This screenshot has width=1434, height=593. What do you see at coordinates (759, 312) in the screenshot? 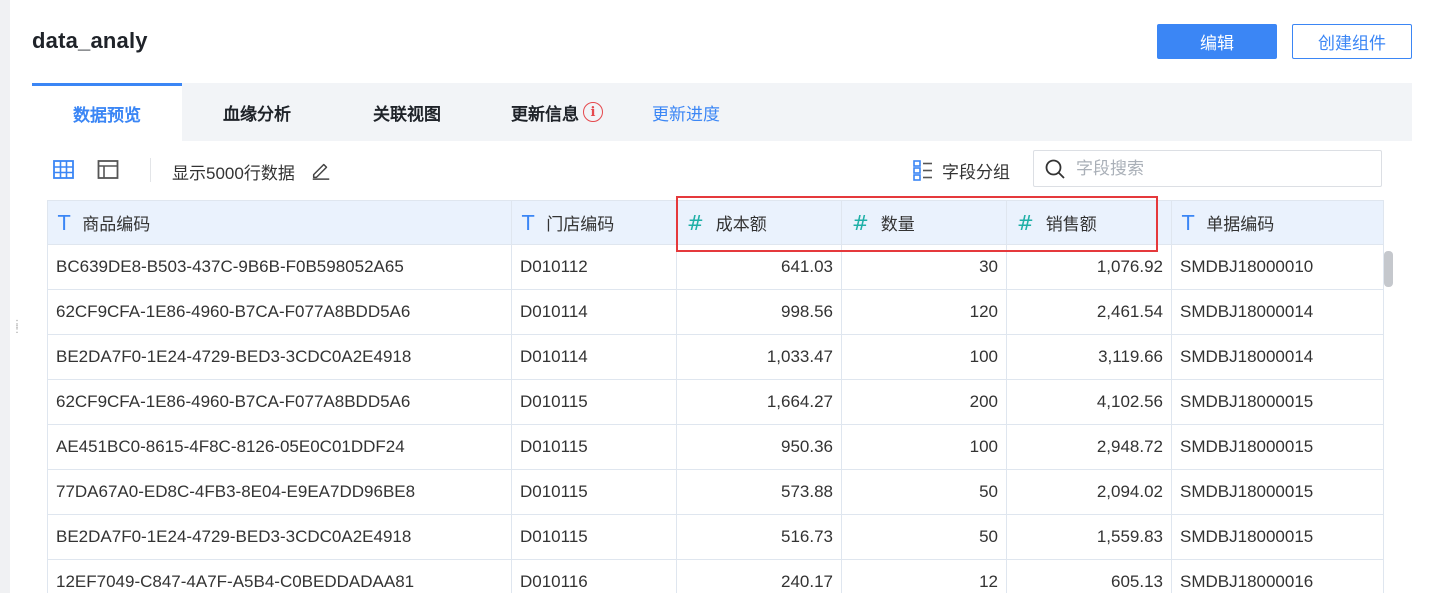
I see `table-cell: 998.56` at bounding box center [759, 312].